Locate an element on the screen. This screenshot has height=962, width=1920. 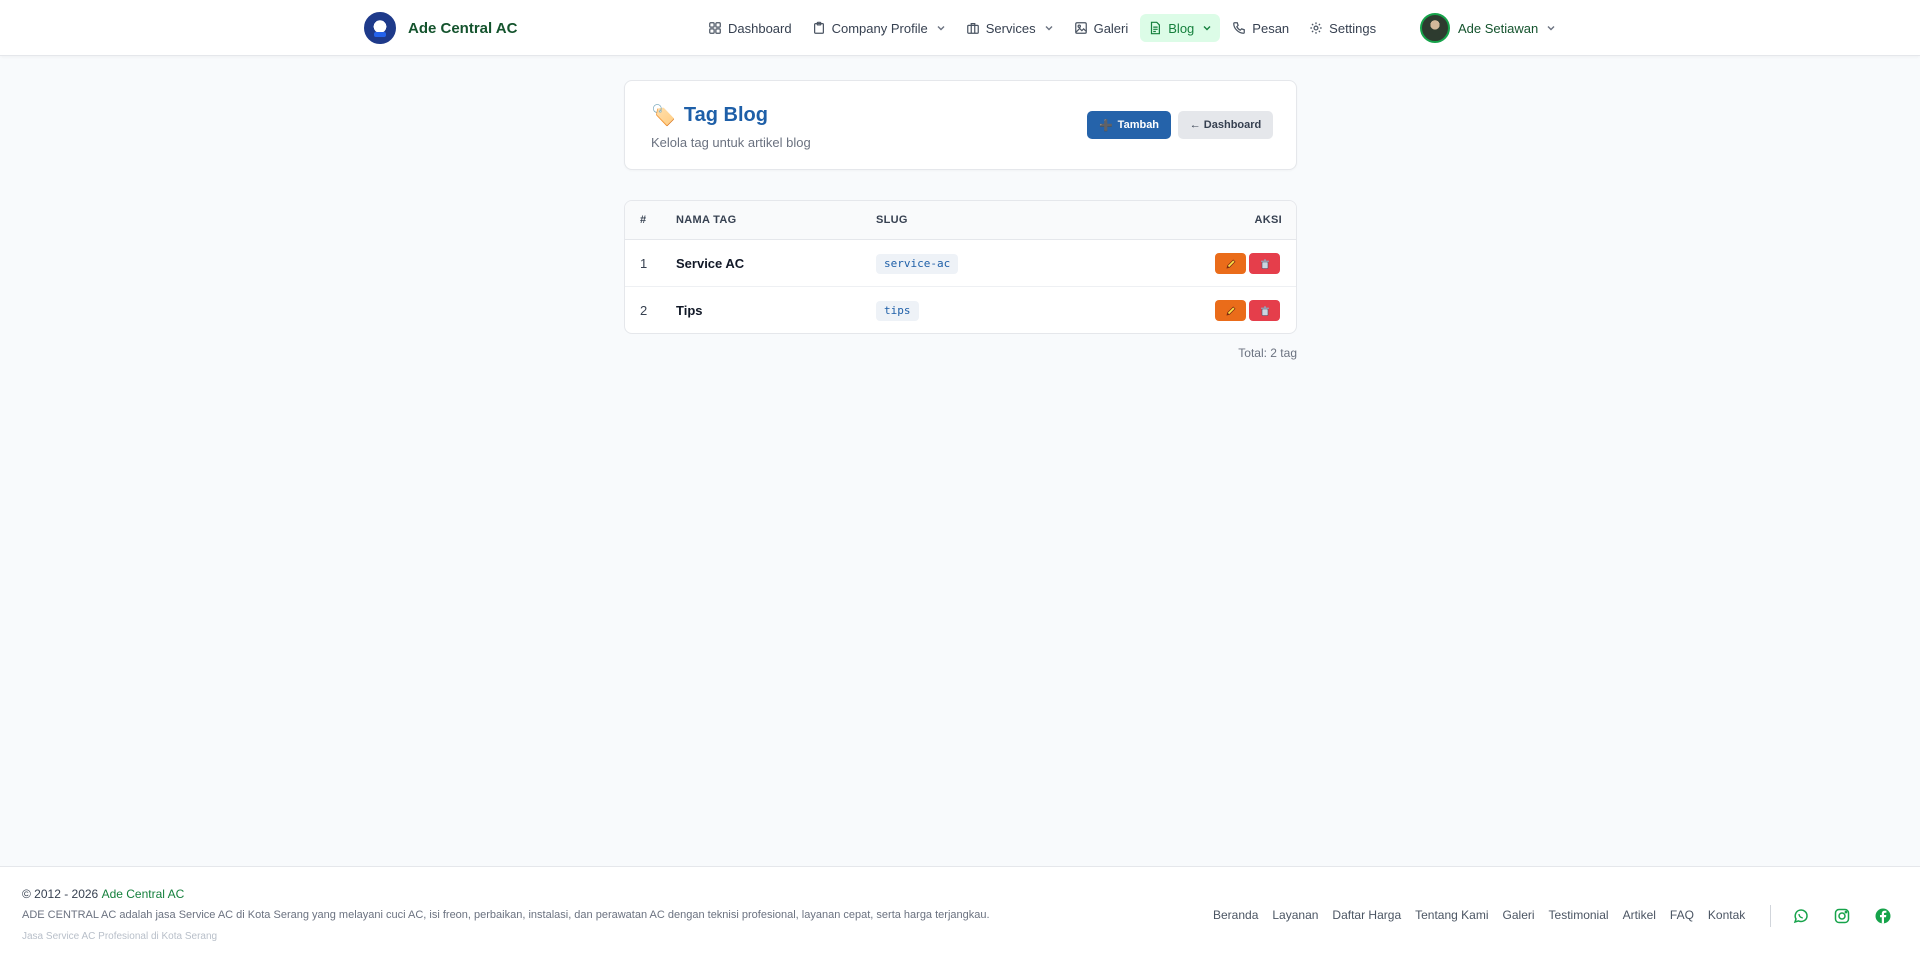
nav-item-dashboard: Dashboard is located at coordinates (750, 28).